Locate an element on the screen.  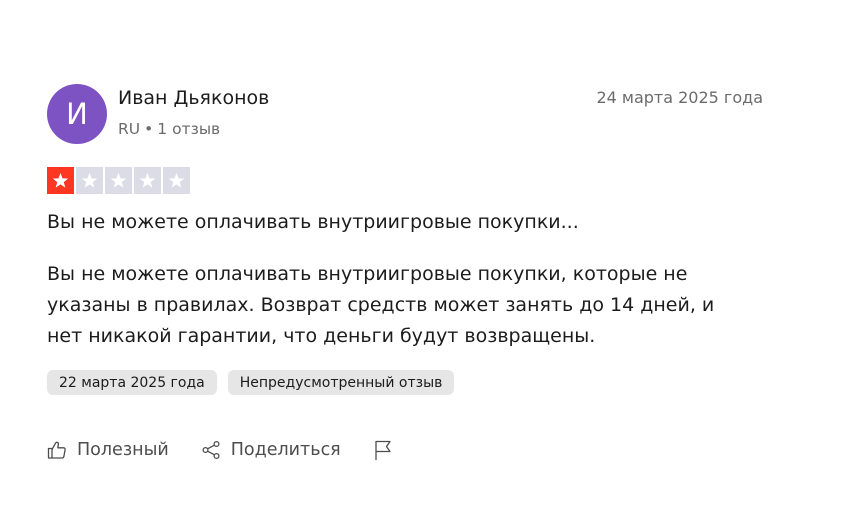
experience-date-tag: 22 марта 2025 года is located at coordinates (132, 382).